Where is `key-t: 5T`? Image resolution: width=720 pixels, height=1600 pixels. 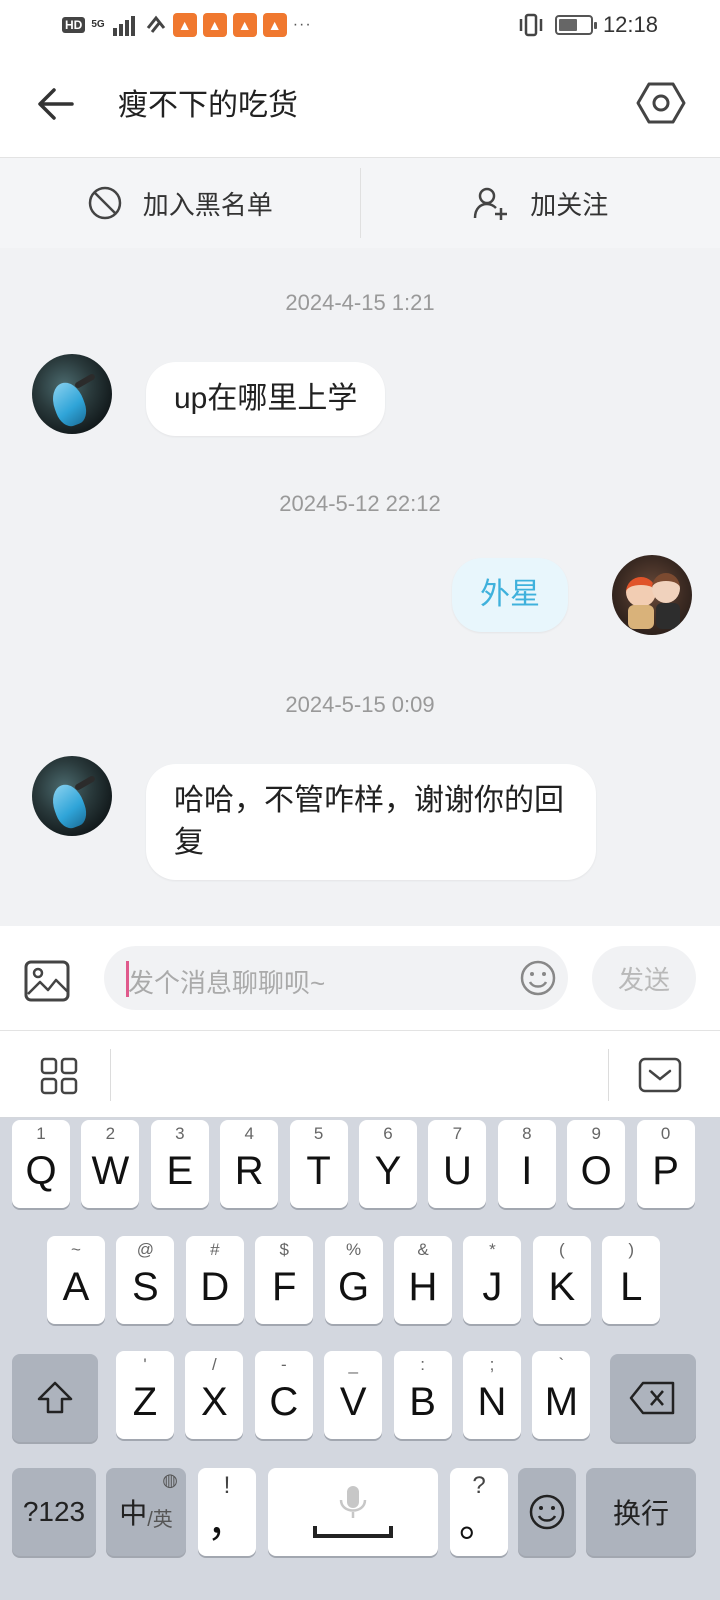 key-t: 5T is located at coordinates (318, 1164).